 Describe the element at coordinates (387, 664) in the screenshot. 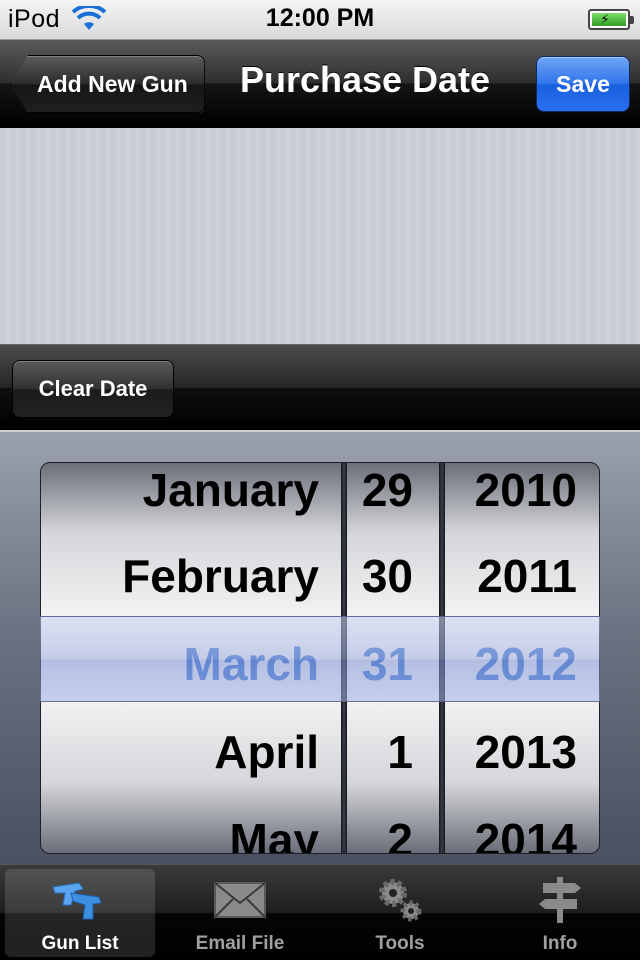

I see `day-row-selected: 31` at that location.